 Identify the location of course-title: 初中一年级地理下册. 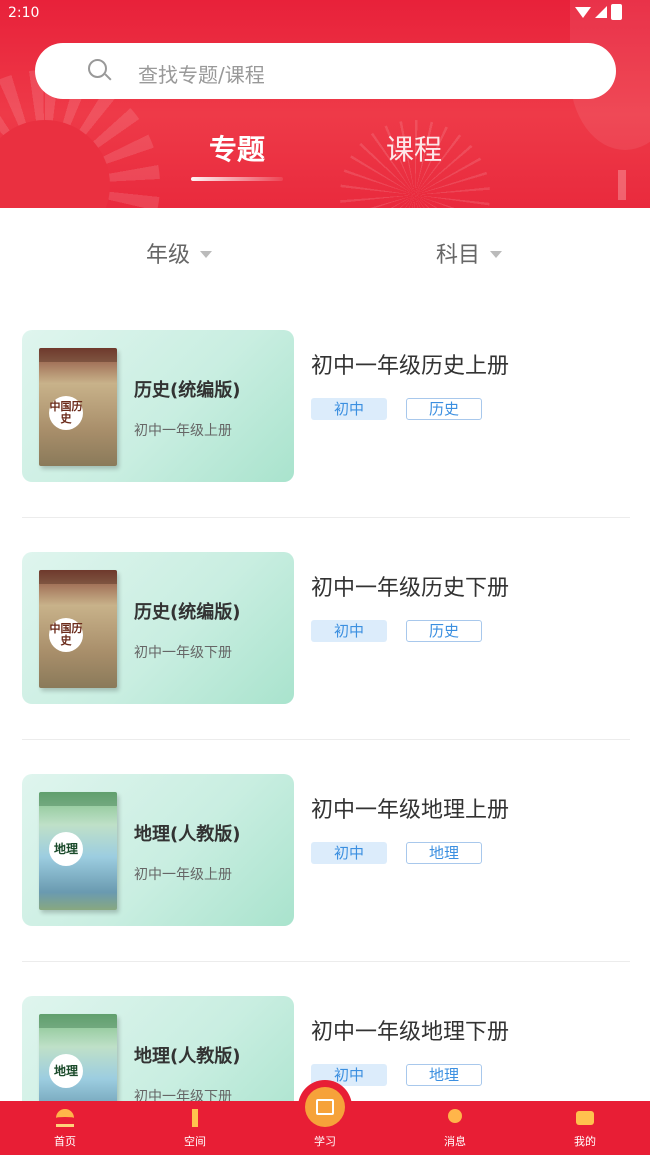
(410, 1032).